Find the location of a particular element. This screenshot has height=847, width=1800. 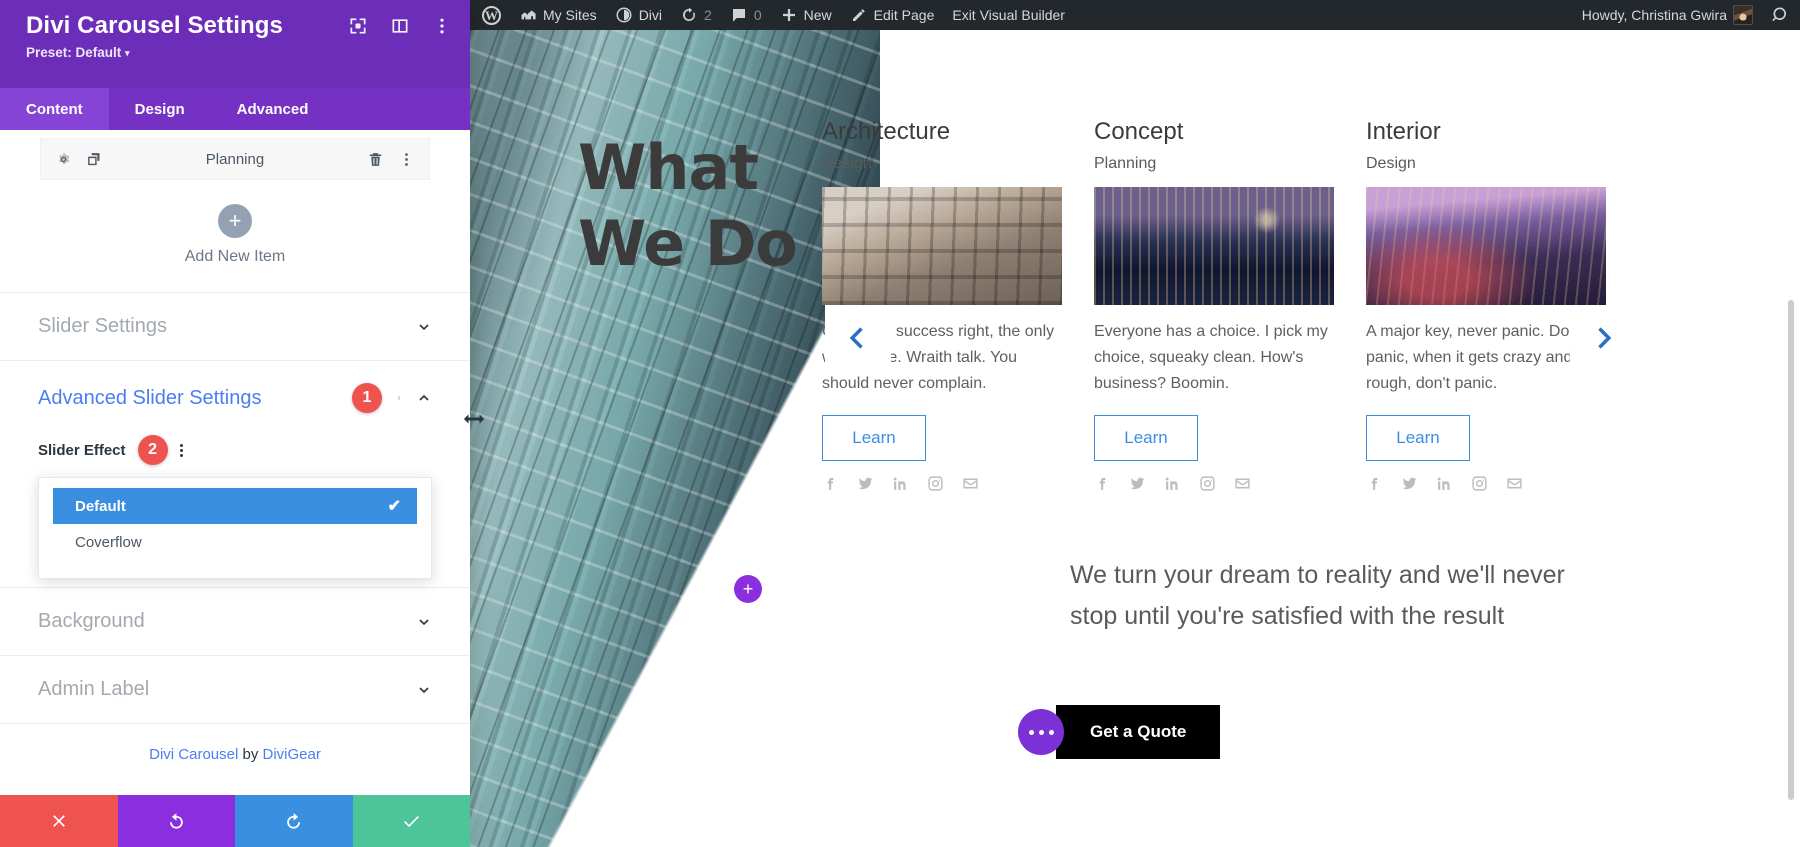

section-admin-label: Admin Label is located at coordinates (235, 689).